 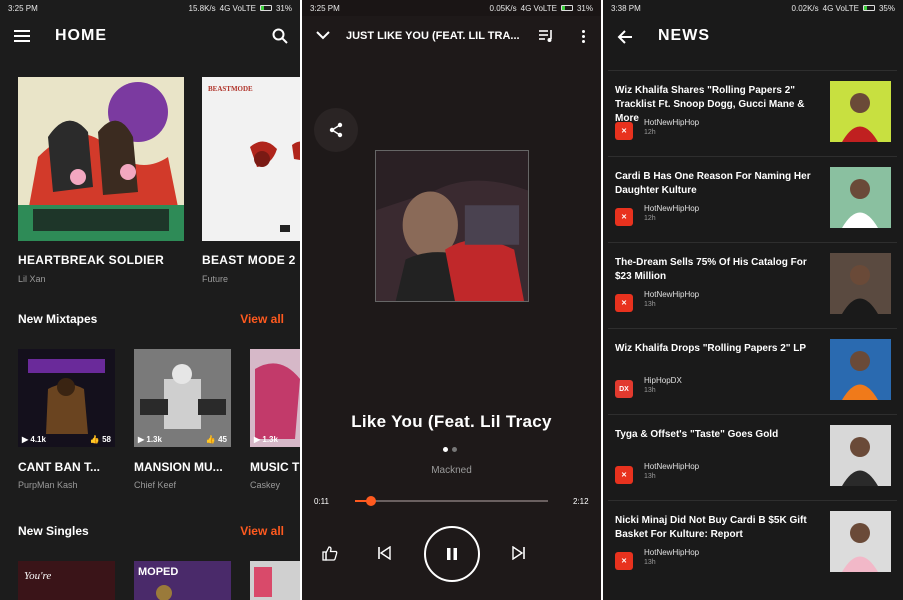 What do you see at coordinates (216, 439) in the screenshot?
I see `mixtape-likes: 👍 45` at bounding box center [216, 439].